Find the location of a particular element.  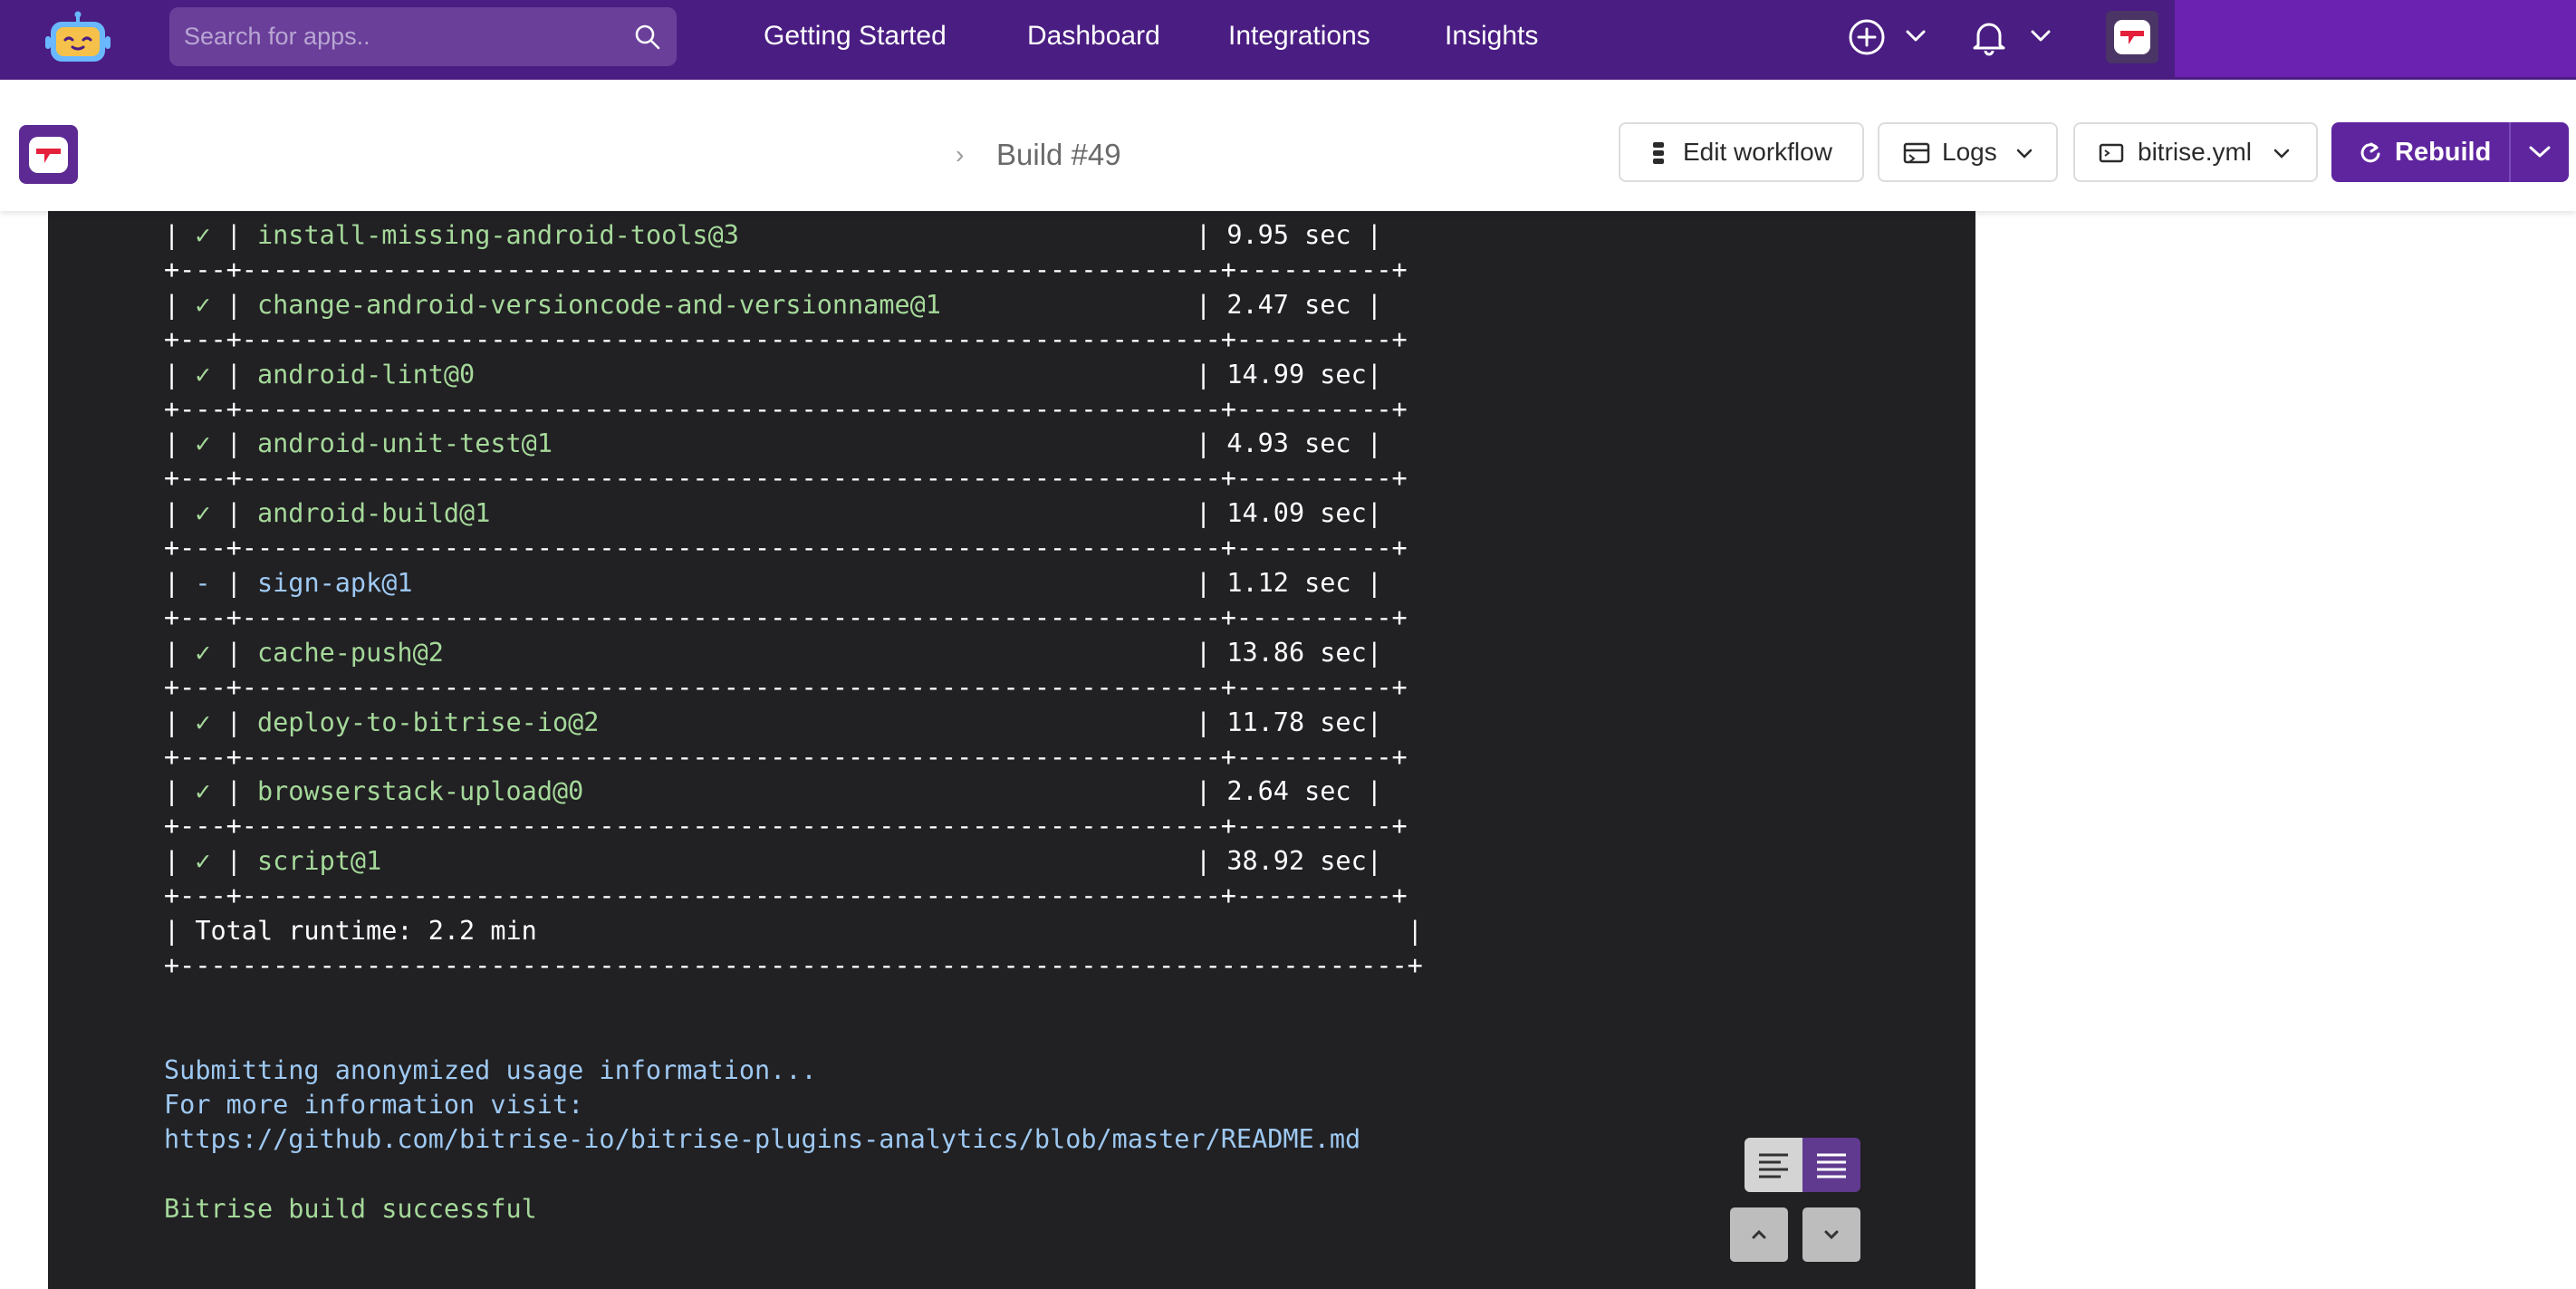

log-step-name: script@1 is located at coordinates (319, 861).